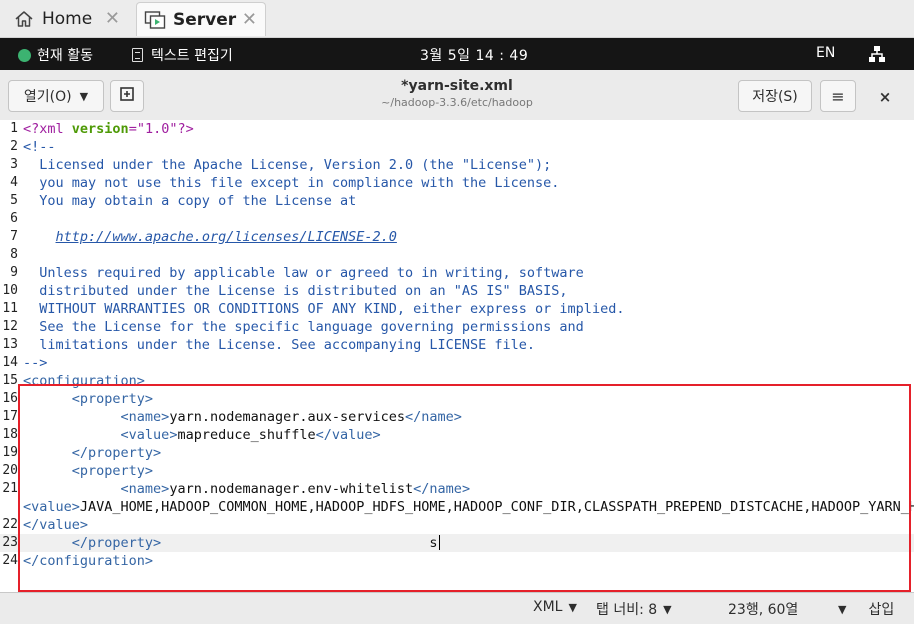 This screenshot has height=624, width=914. Describe the element at coordinates (246, 435) in the screenshot. I see `token-text: mapreduce_shuffle` at that location.